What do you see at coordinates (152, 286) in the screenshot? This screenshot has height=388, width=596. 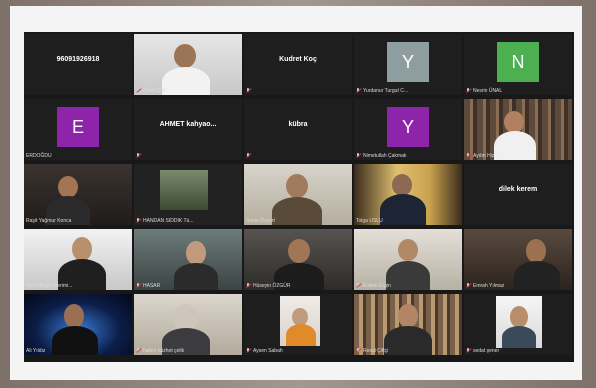 I see `participant-name: HASAR` at bounding box center [152, 286].